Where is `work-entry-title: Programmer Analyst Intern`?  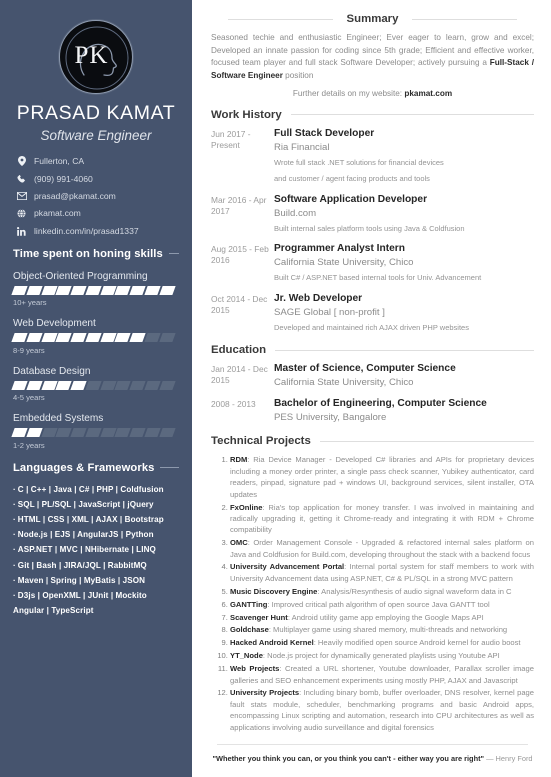 work-entry-title: Programmer Analyst Intern is located at coordinates (339, 249).